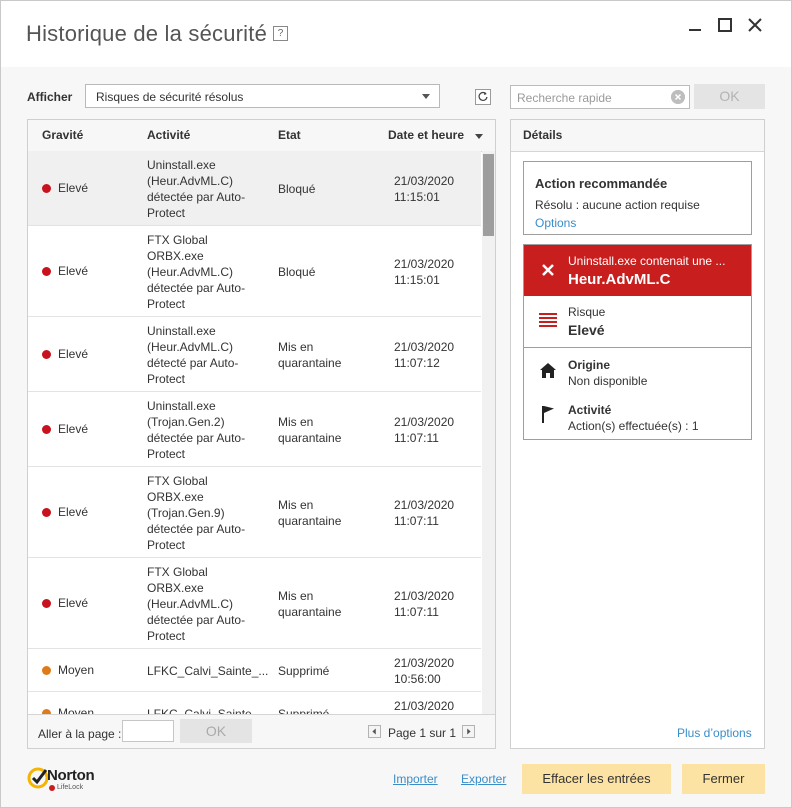  Describe the element at coordinates (488, 195) in the screenshot. I see `scrollbar-thumb` at that location.